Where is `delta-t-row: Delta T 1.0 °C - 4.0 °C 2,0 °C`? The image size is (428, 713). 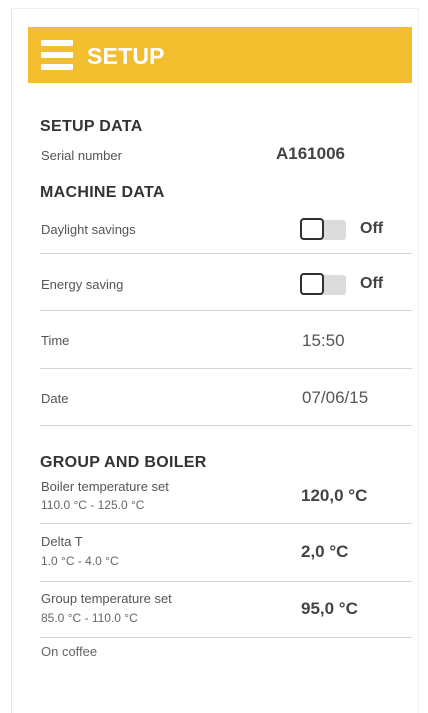 delta-t-row: Delta T 1.0 °C - 4.0 °C 2,0 °C is located at coordinates (226, 553).